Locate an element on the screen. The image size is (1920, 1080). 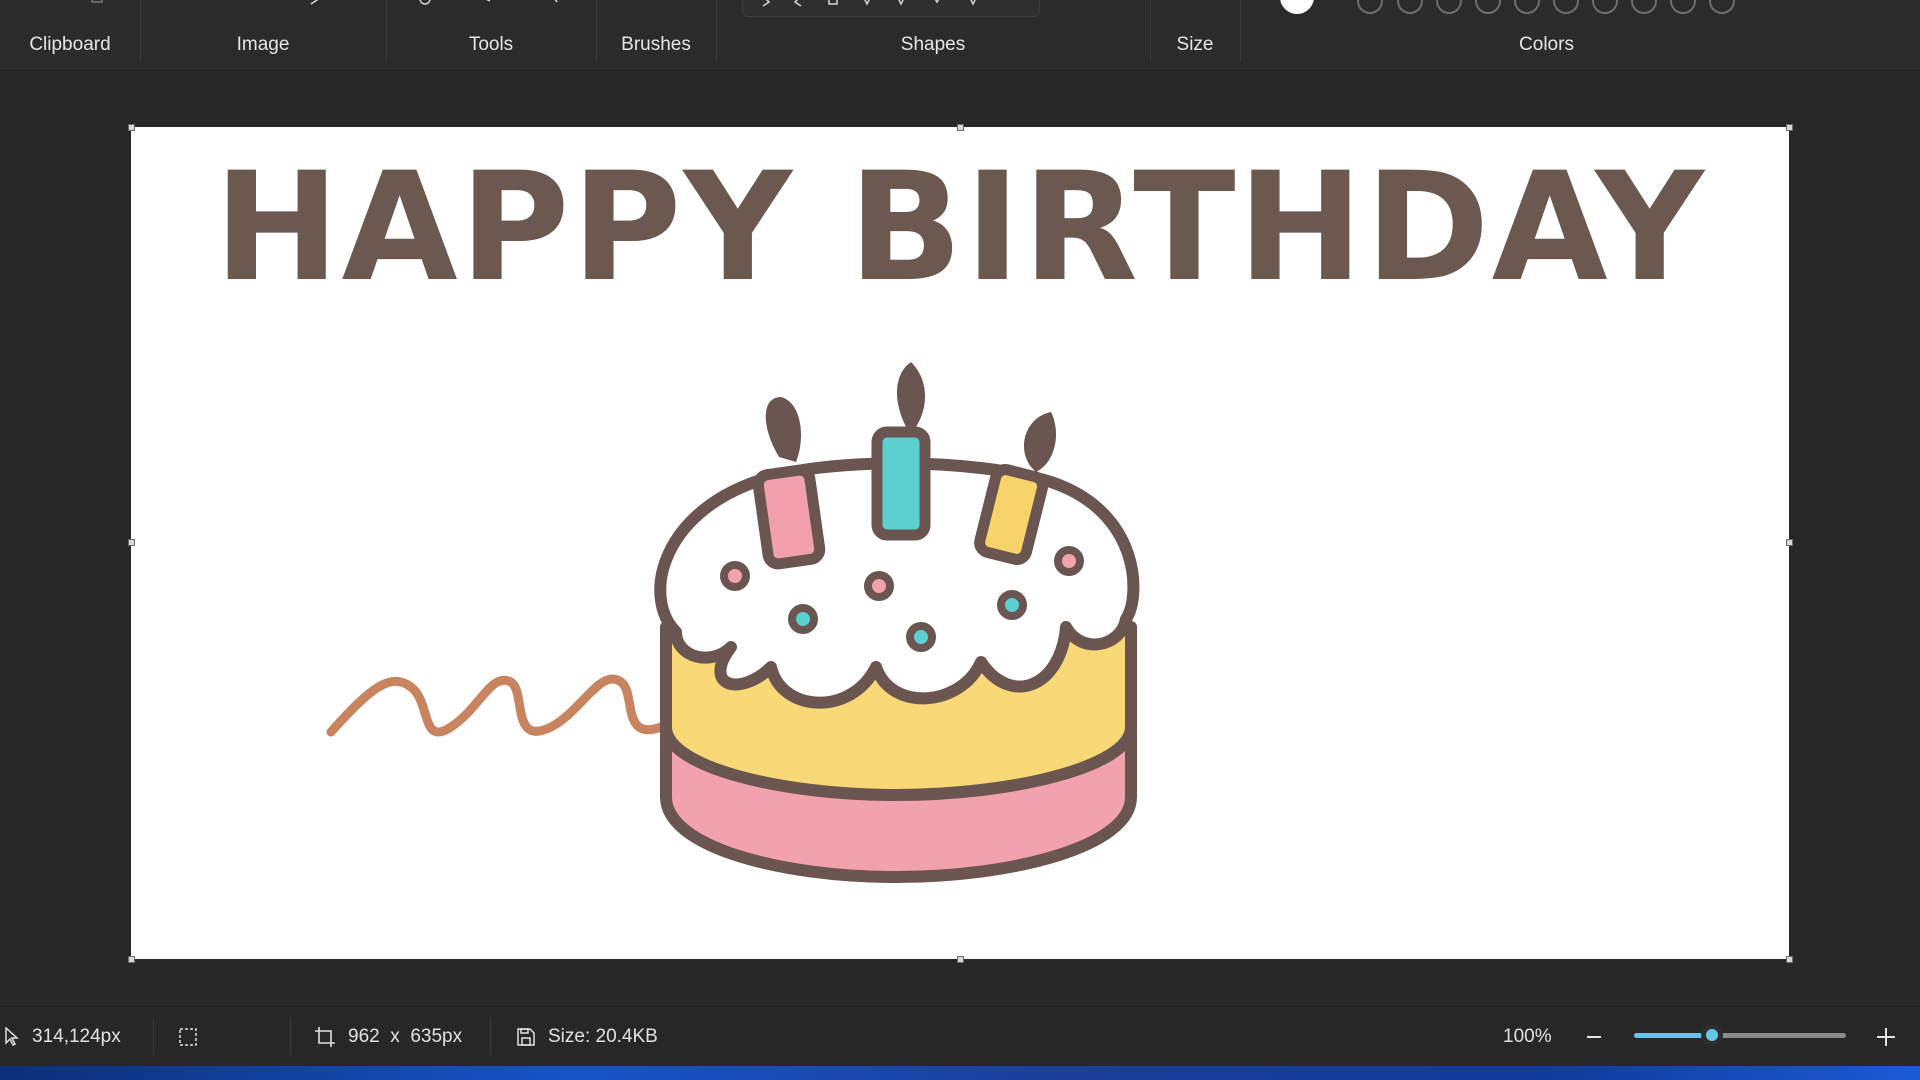
size-label: Size is located at coordinates (1195, 45).